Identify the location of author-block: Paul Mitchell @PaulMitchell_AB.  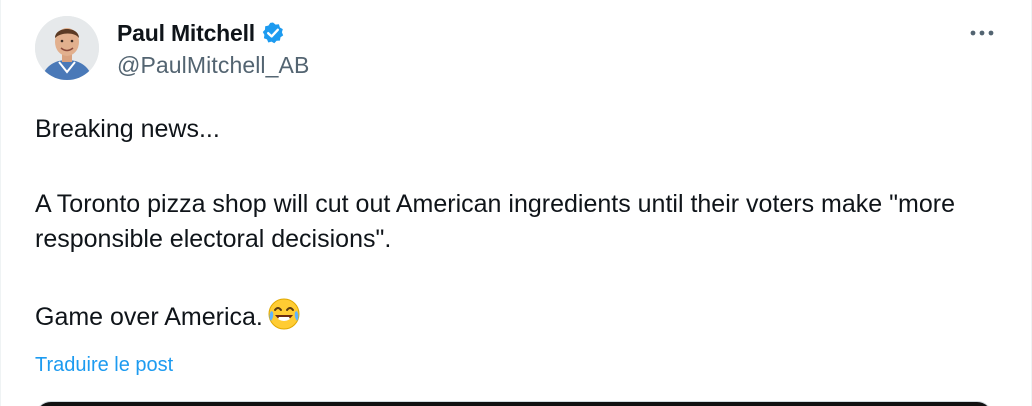
(213, 47).